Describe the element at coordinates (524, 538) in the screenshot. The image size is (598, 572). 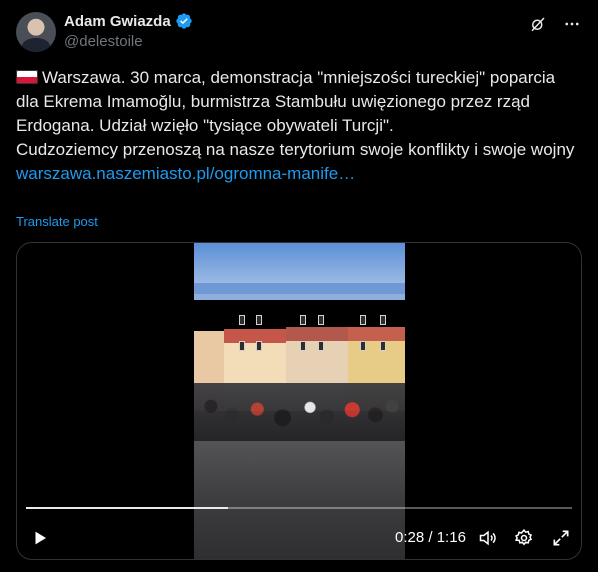
I see `settings-gear-icon` at that location.